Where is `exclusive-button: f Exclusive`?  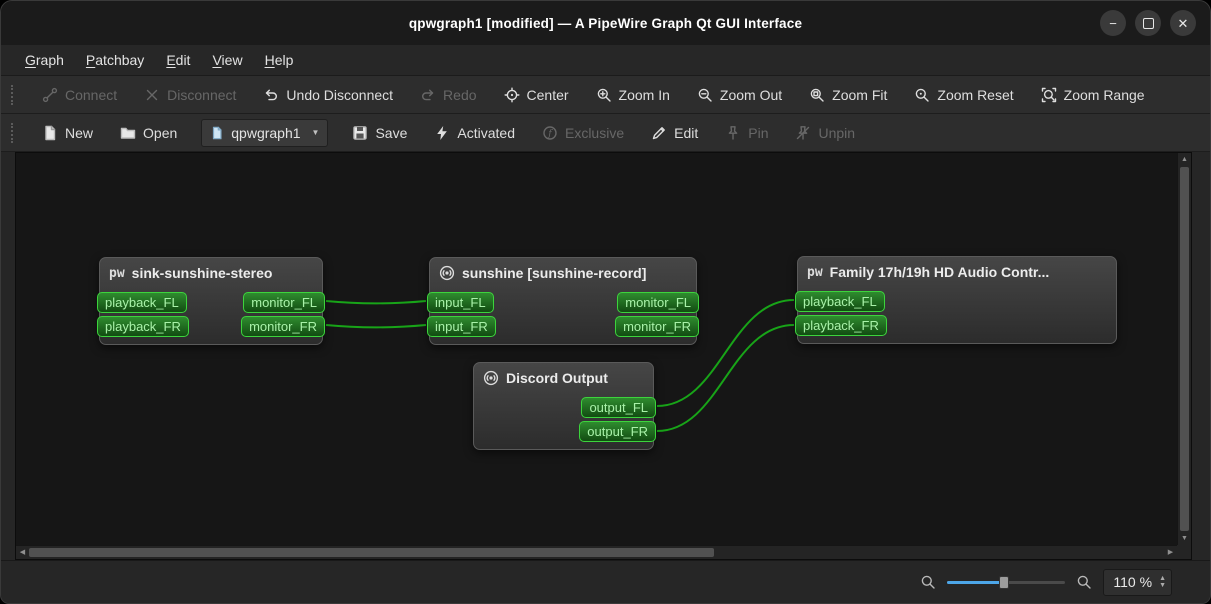
exclusive-button: f Exclusive is located at coordinates (583, 132).